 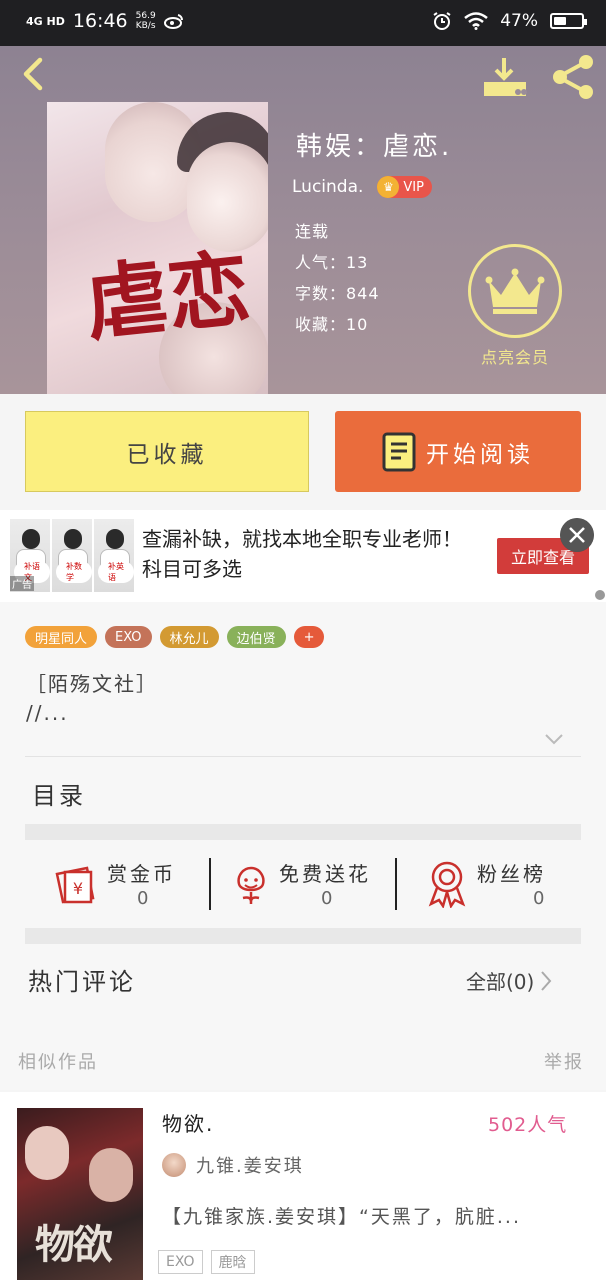 What do you see at coordinates (554, 739) in the screenshot?
I see `chevron-down-icon` at bounding box center [554, 739].